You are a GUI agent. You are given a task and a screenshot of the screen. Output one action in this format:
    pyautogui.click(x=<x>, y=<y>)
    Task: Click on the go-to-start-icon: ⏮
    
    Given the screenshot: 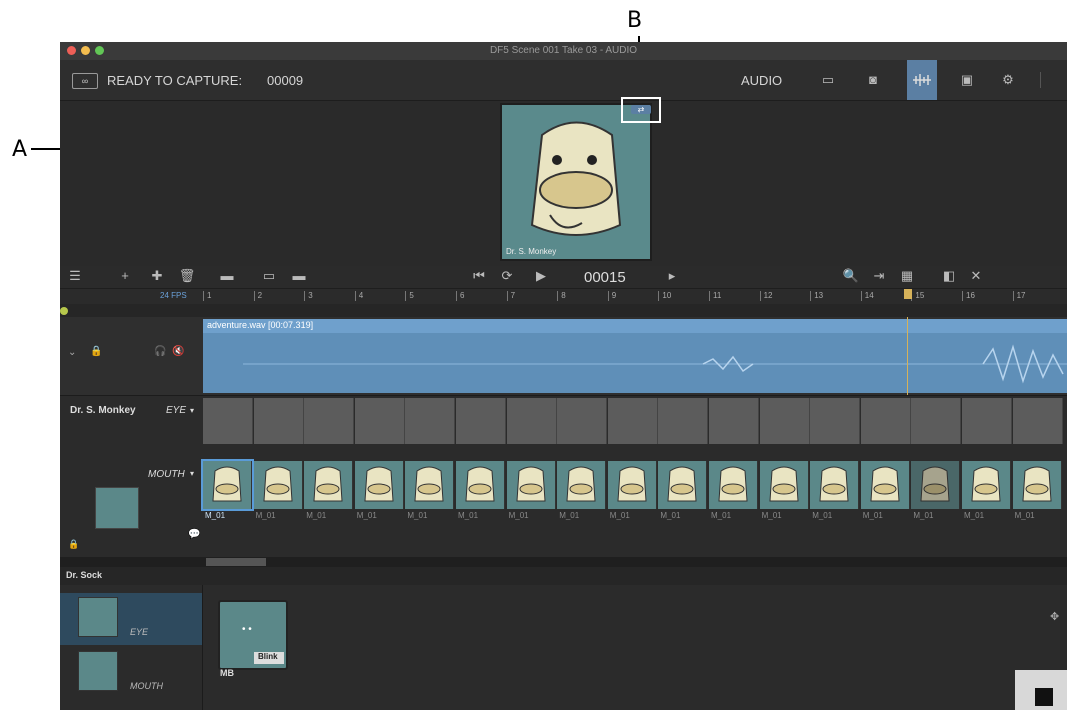 What is the action you would take?
    pyautogui.click(x=479, y=276)
    